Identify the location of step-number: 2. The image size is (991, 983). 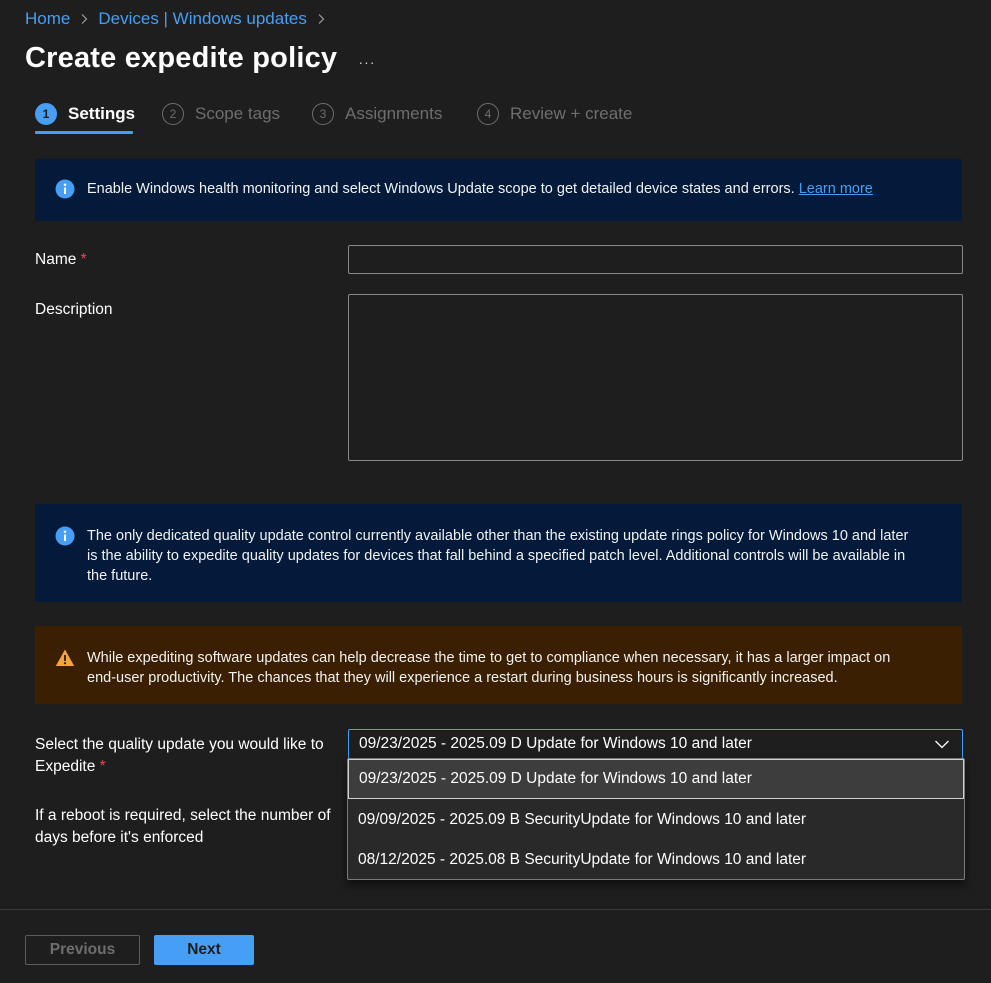
(173, 114).